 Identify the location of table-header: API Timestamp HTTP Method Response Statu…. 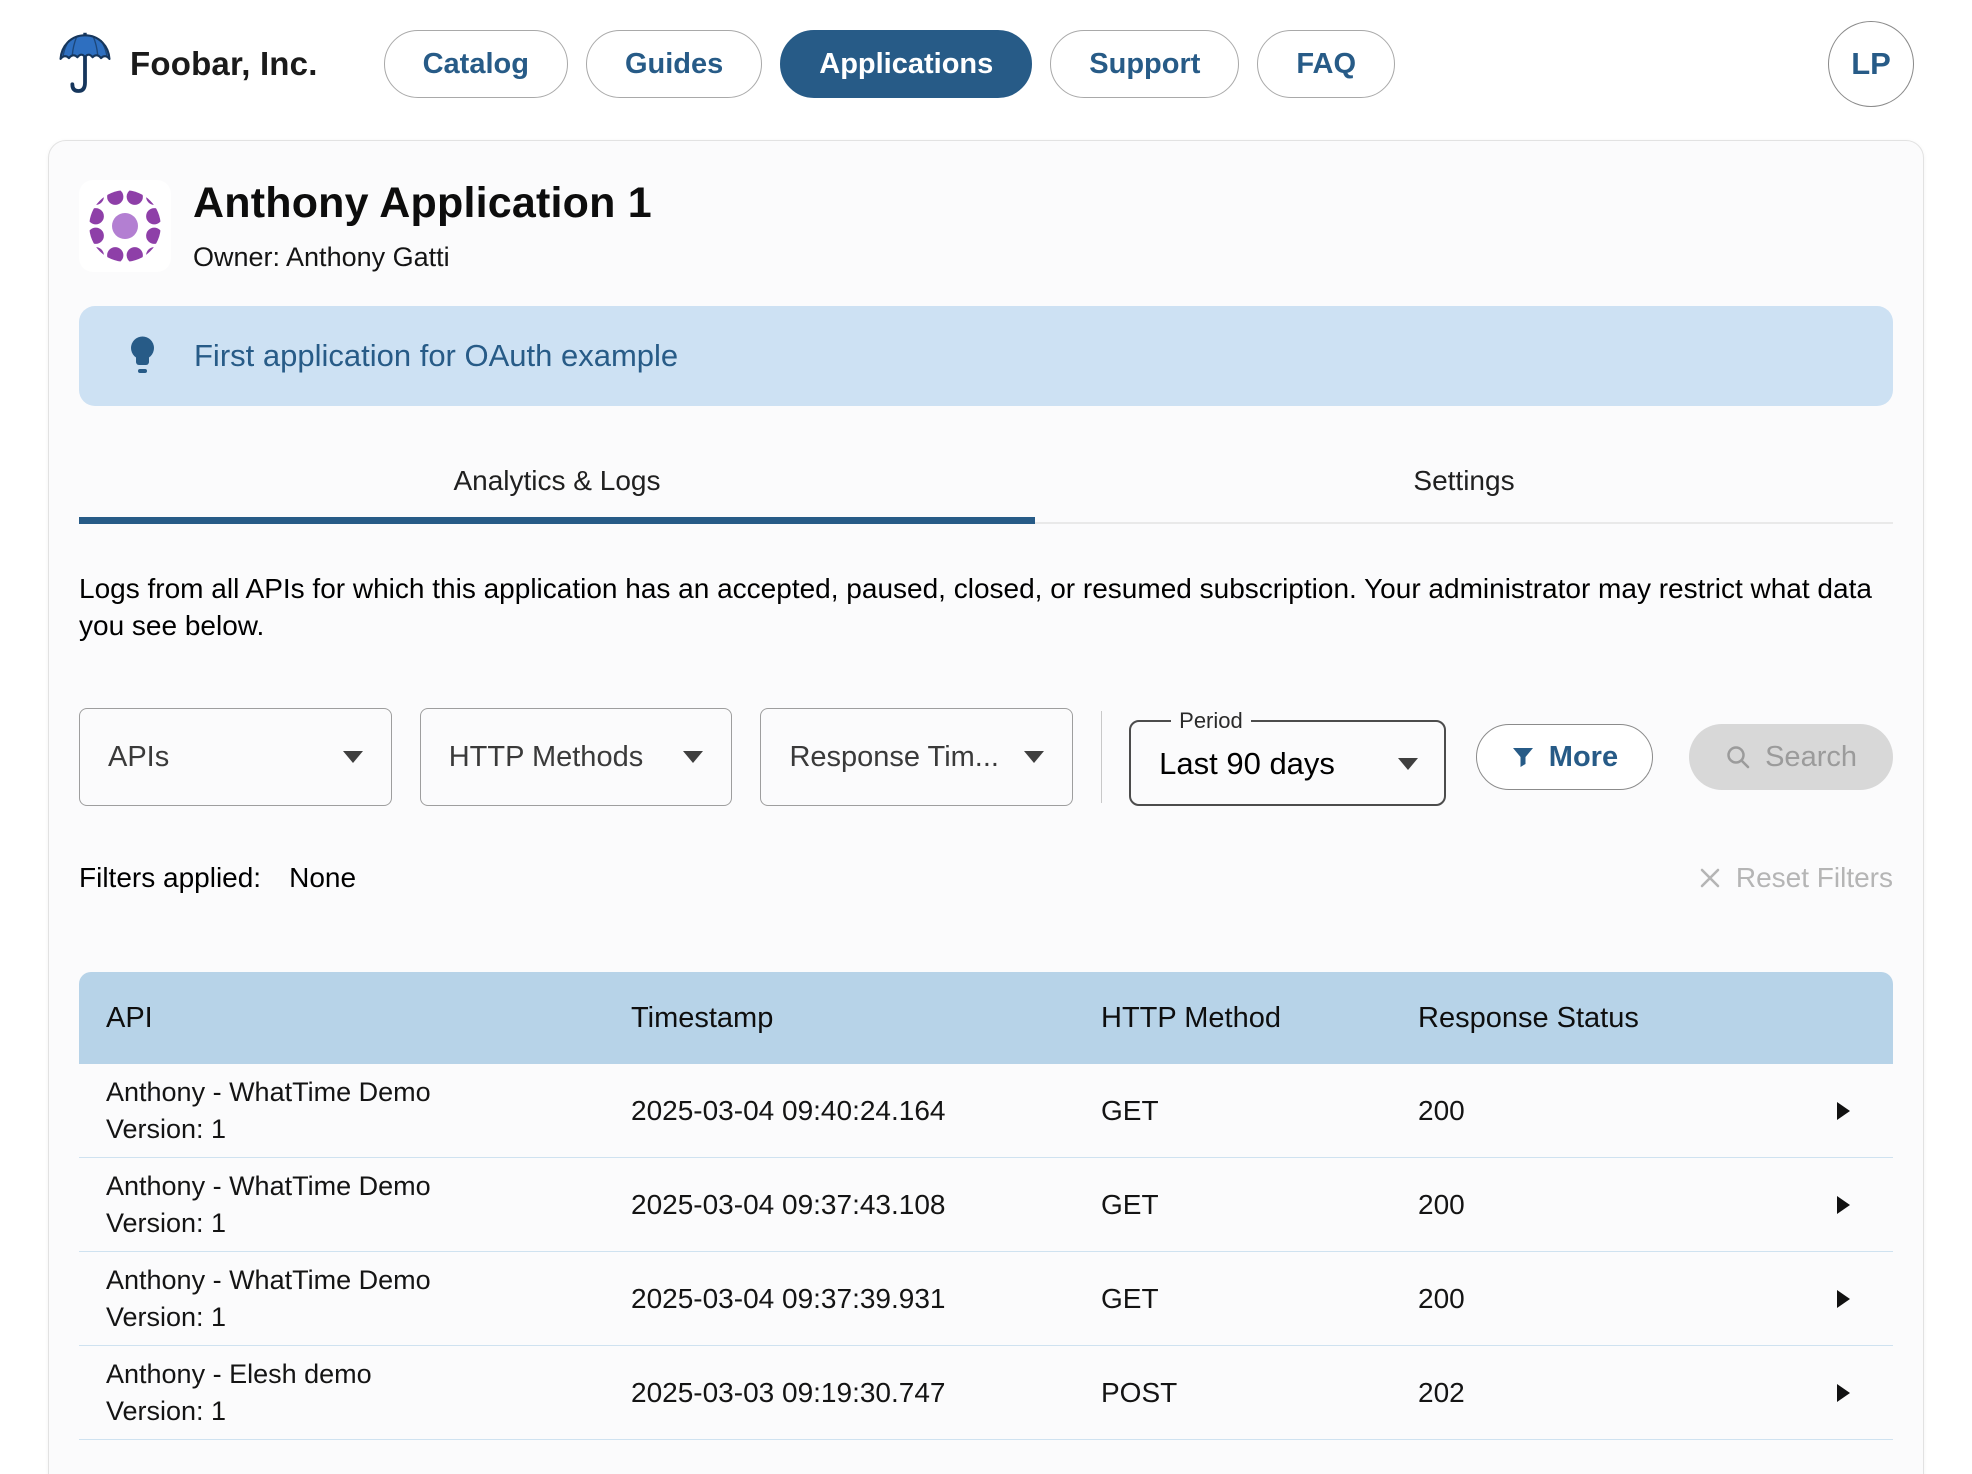
(986, 1018).